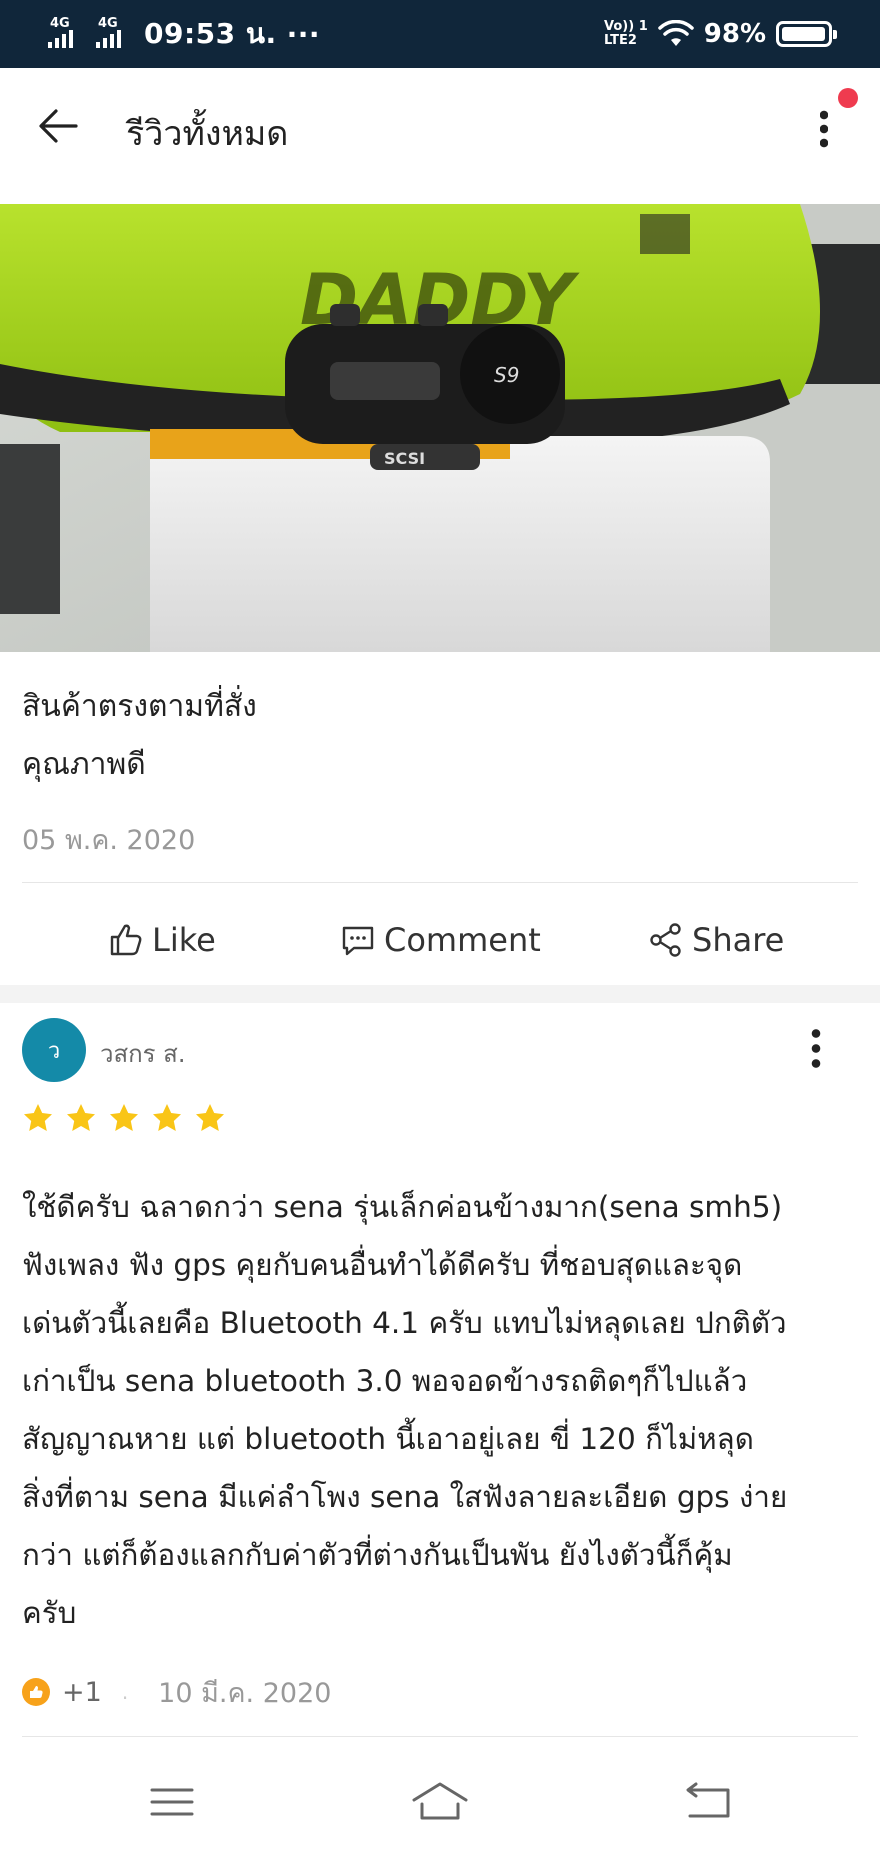 This screenshot has width=880, height=1858. I want to click on review-2-date: 10 มี.ค. 2020, so click(245, 1693).